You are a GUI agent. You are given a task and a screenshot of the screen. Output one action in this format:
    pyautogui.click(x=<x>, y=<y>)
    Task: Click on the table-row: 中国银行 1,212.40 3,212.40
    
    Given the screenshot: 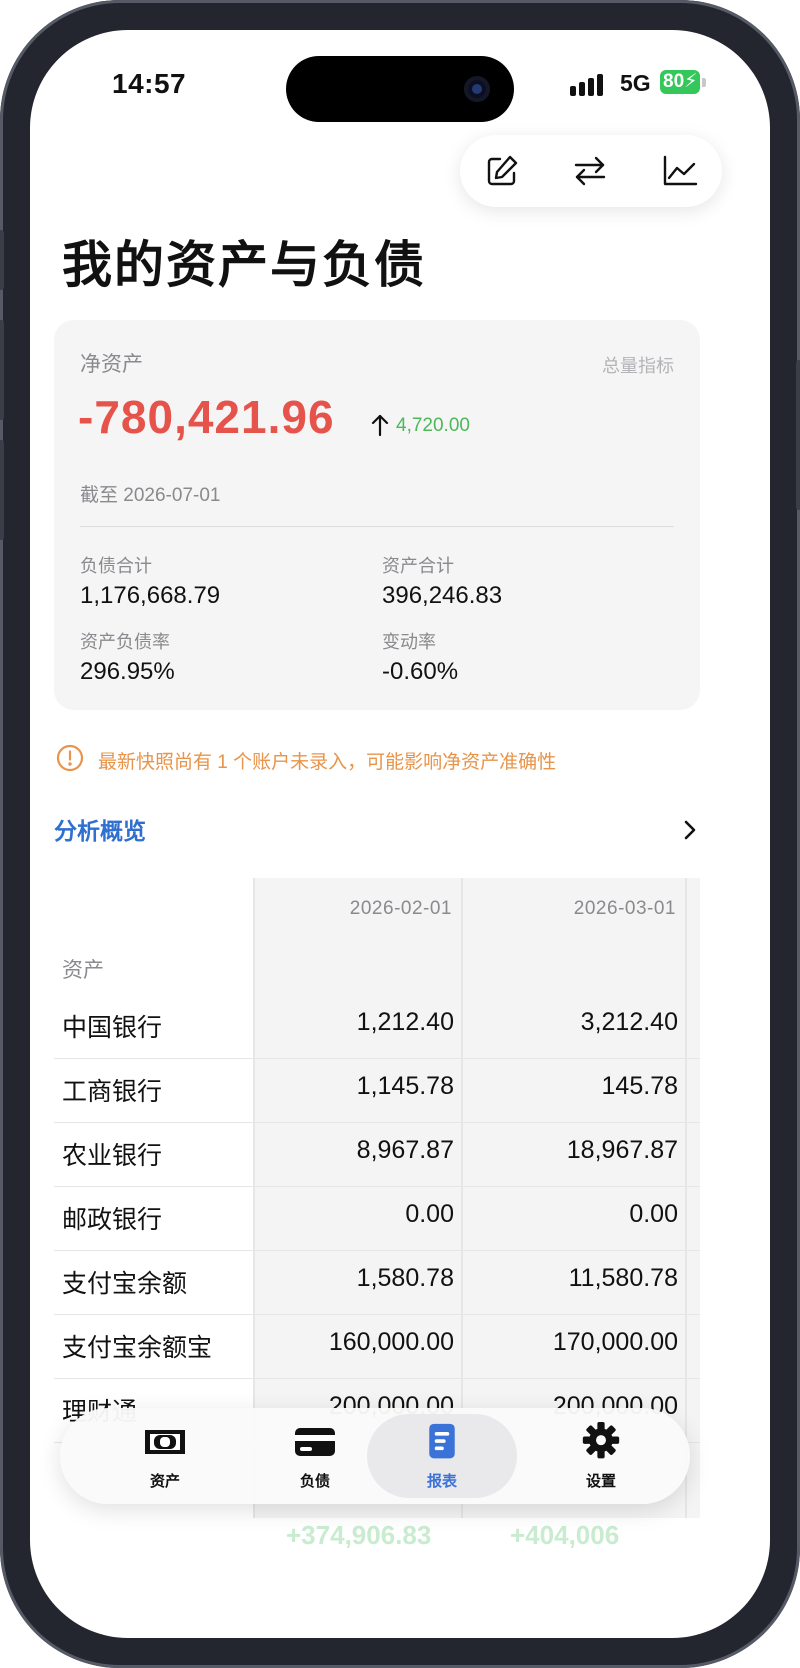 What is the action you would take?
    pyautogui.click(x=377, y=1026)
    